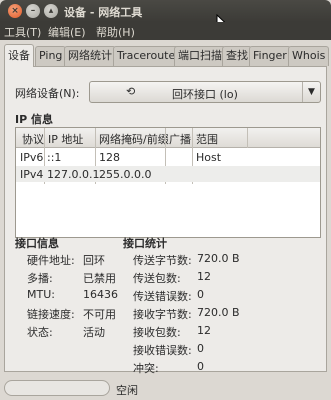 The width and height of the screenshot is (331, 400). What do you see at coordinates (54, 157) in the screenshot?
I see `cell-ip: ::1` at bounding box center [54, 157].